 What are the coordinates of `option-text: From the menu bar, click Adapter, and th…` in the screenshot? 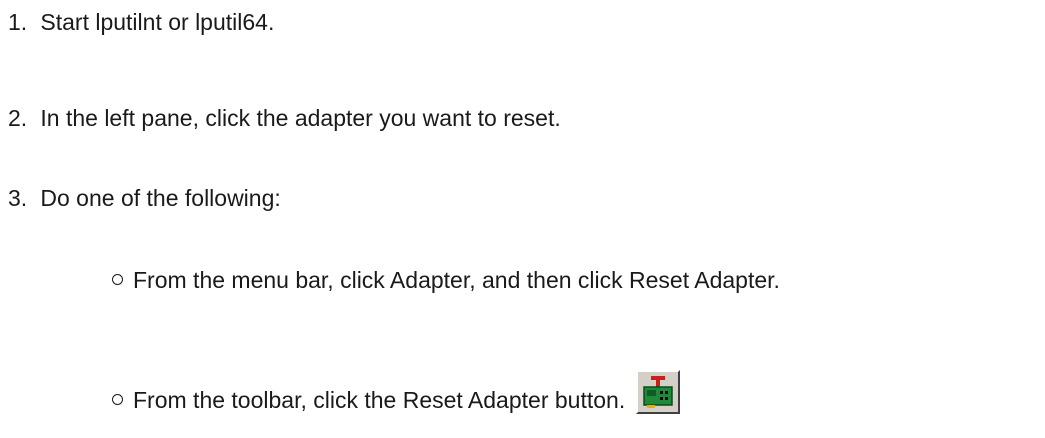 It's located at (456, 280).